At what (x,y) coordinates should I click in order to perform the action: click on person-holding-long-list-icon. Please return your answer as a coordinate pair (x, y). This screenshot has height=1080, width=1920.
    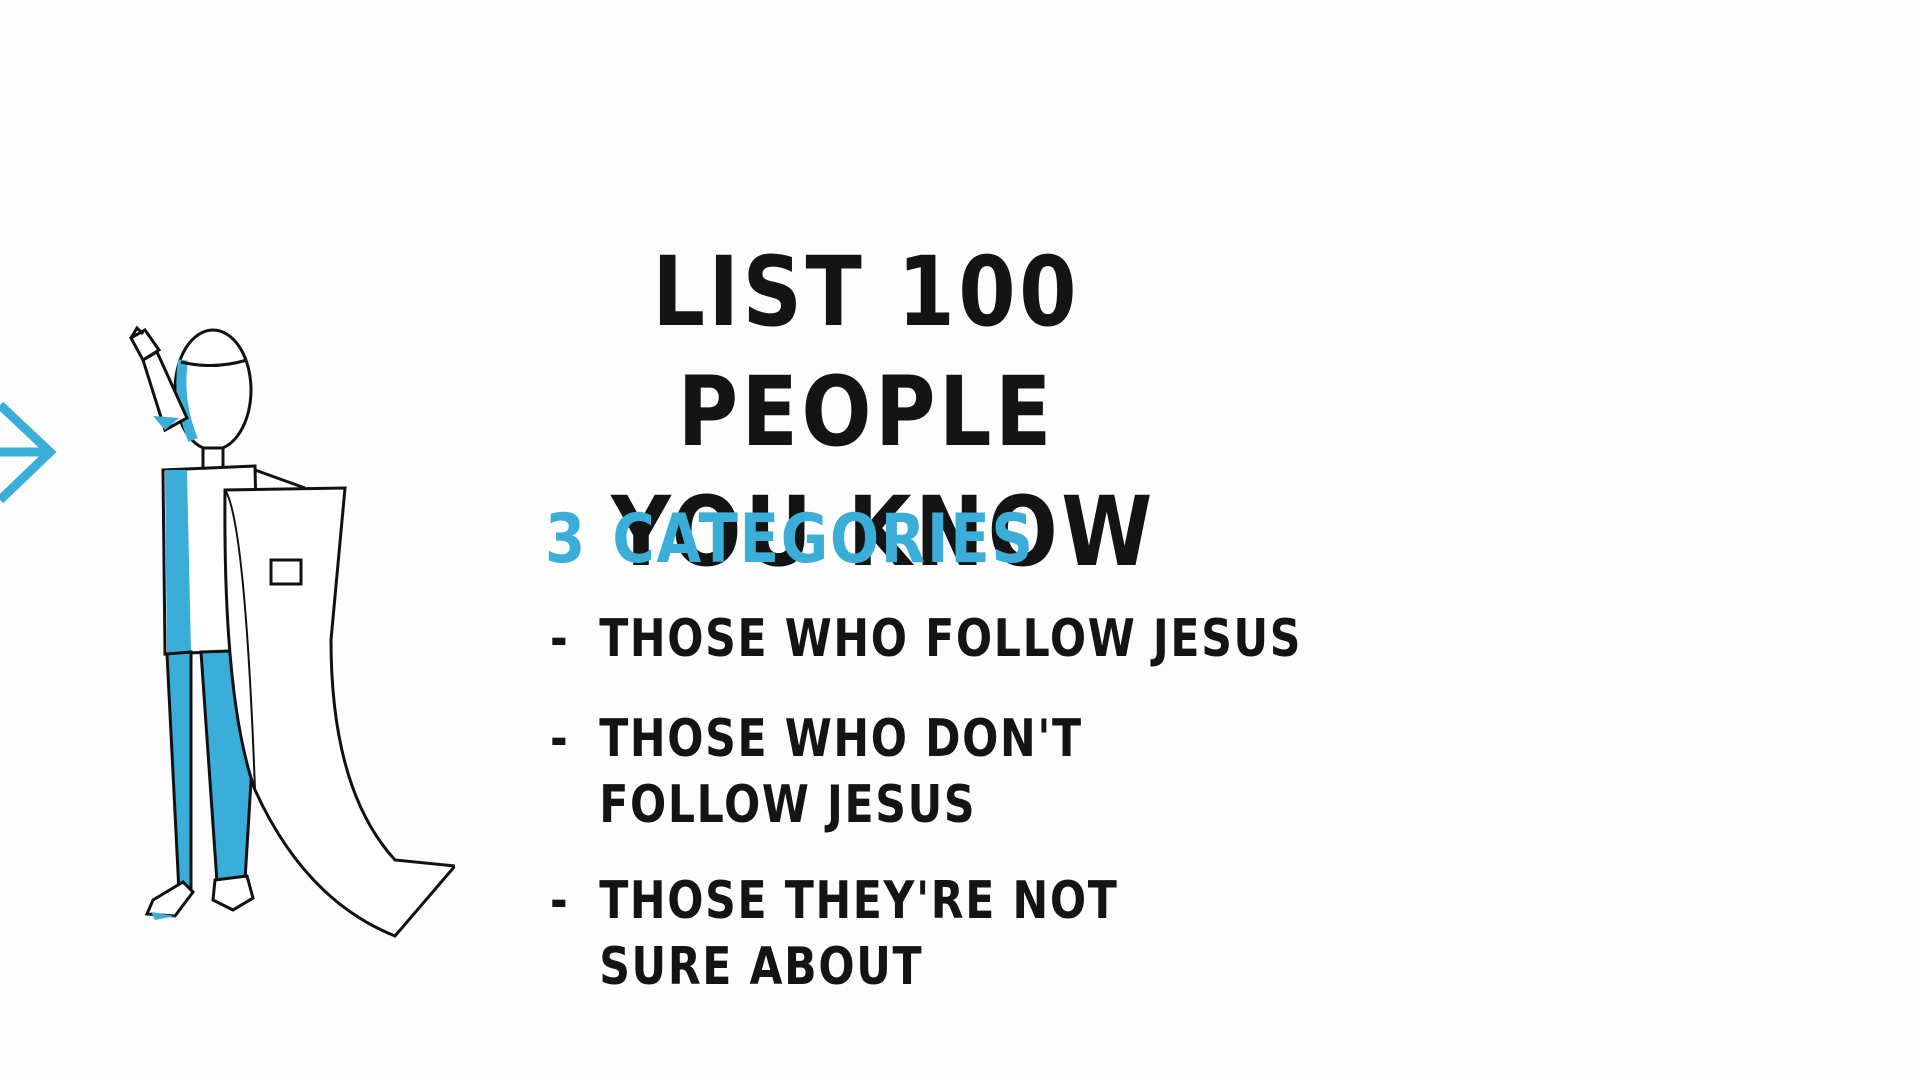
    Looking at the image, I should click on (291, 631).